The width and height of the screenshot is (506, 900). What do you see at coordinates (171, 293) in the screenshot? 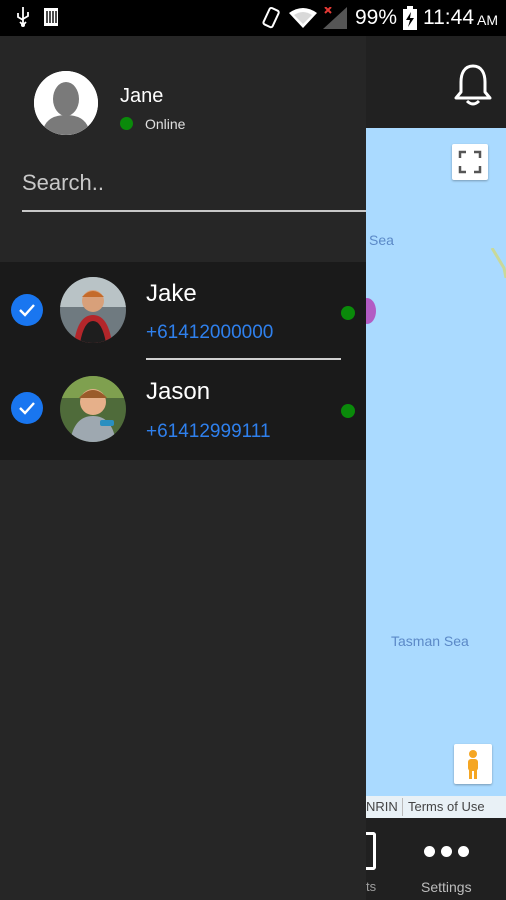
I see `contact-name-jake: Jake` at bounding box center [171, 293].